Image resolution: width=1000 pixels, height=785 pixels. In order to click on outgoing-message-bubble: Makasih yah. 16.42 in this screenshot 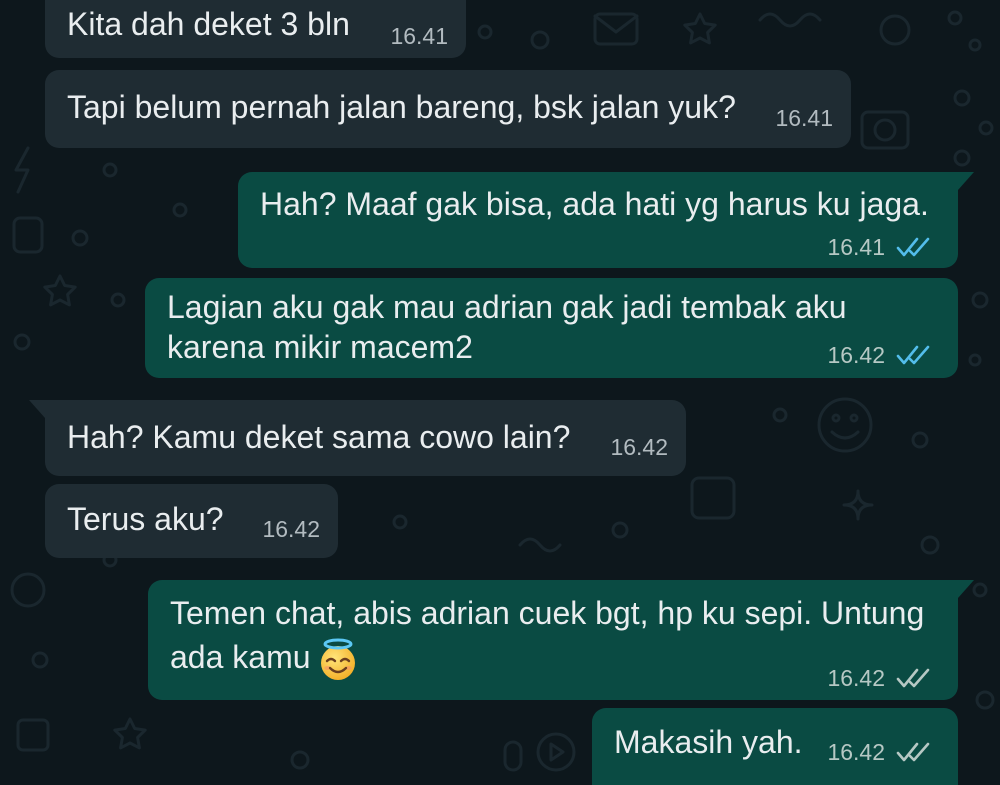, I will do `click(775, 746)`.